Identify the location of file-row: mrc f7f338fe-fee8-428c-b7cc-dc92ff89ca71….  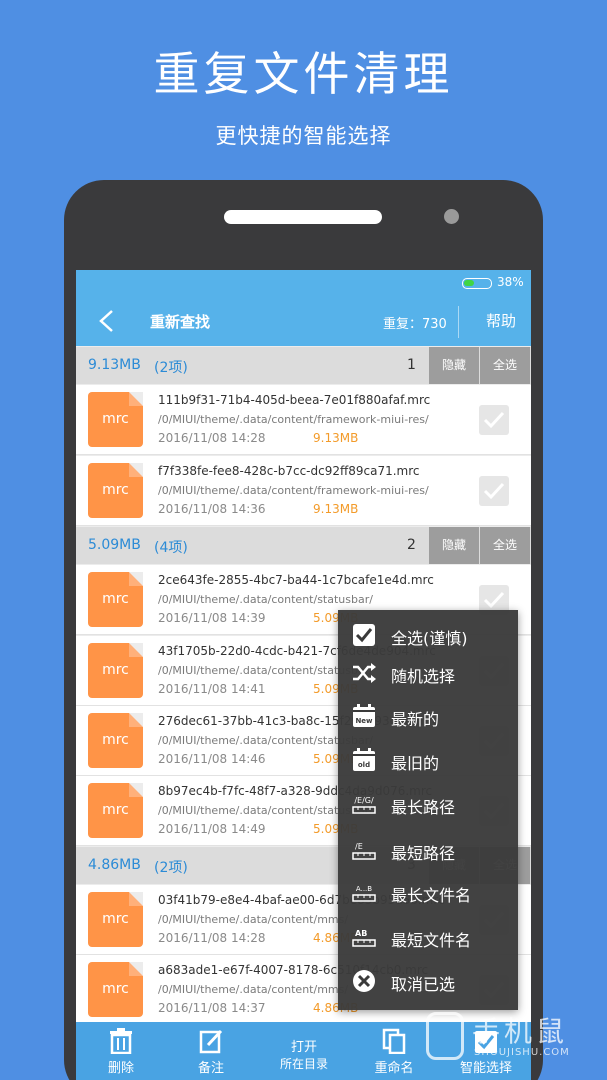
(303, 491).